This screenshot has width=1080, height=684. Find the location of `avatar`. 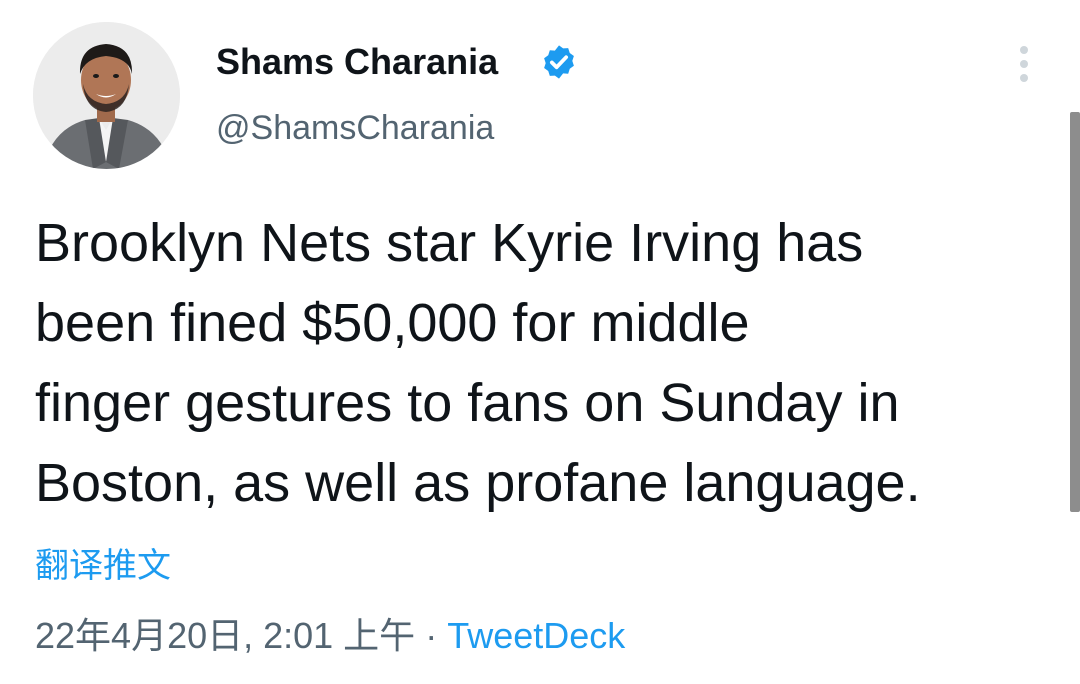

avatar is located at coordinates (106, 95).